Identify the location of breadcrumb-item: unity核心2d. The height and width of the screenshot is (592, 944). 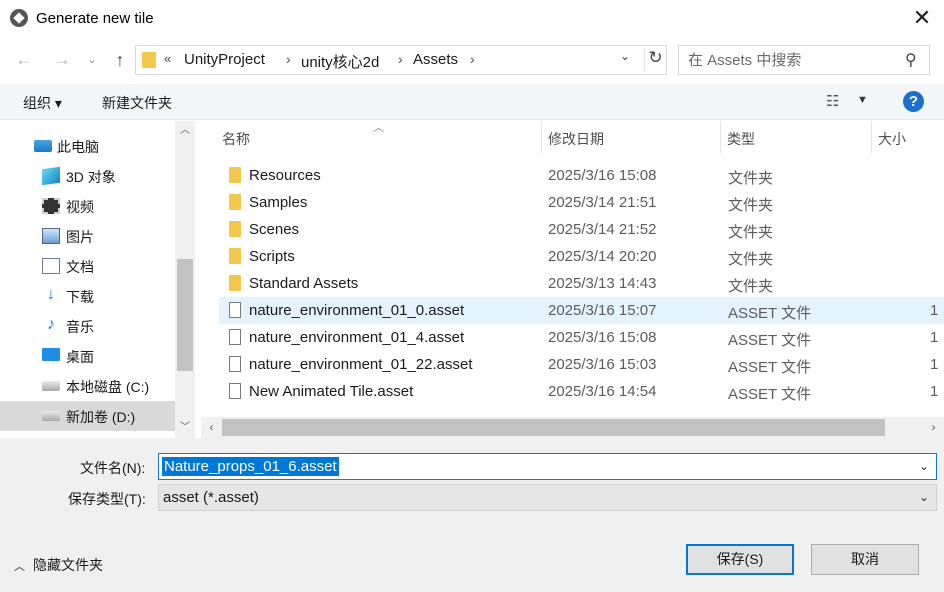
(340, 61).